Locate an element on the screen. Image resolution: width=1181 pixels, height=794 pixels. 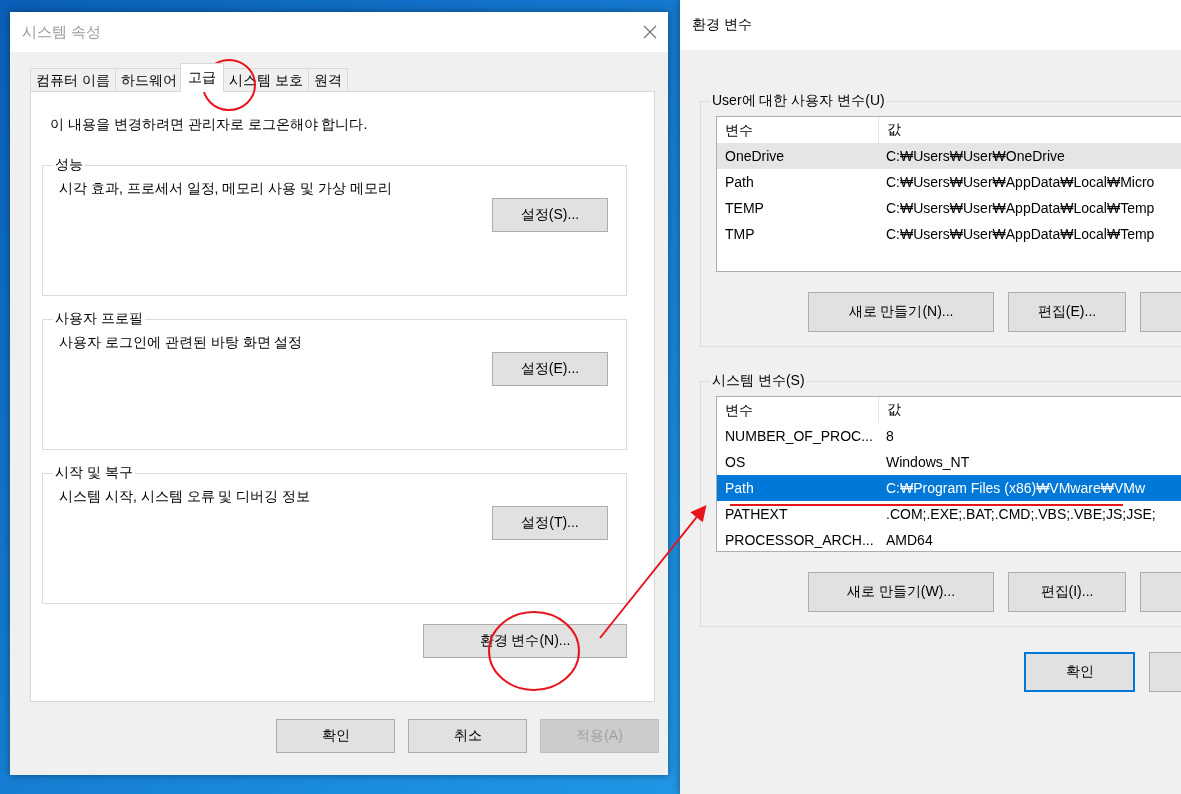
window-title: 환경 변수 is located at coordinates (722, 25).